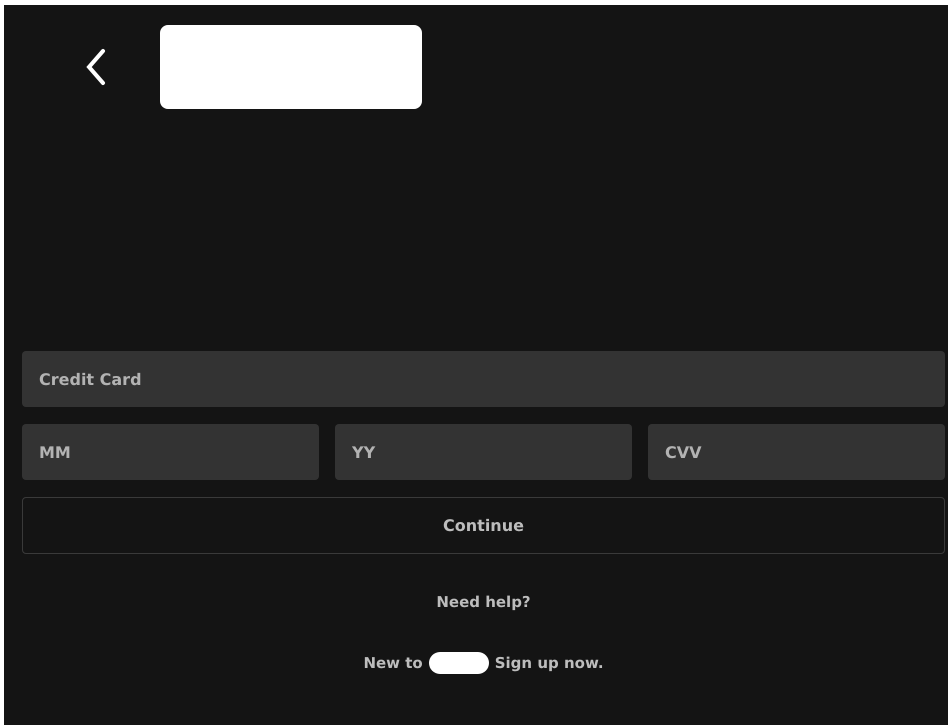  I want to click on back-chevron-icon, so click(96, 67).